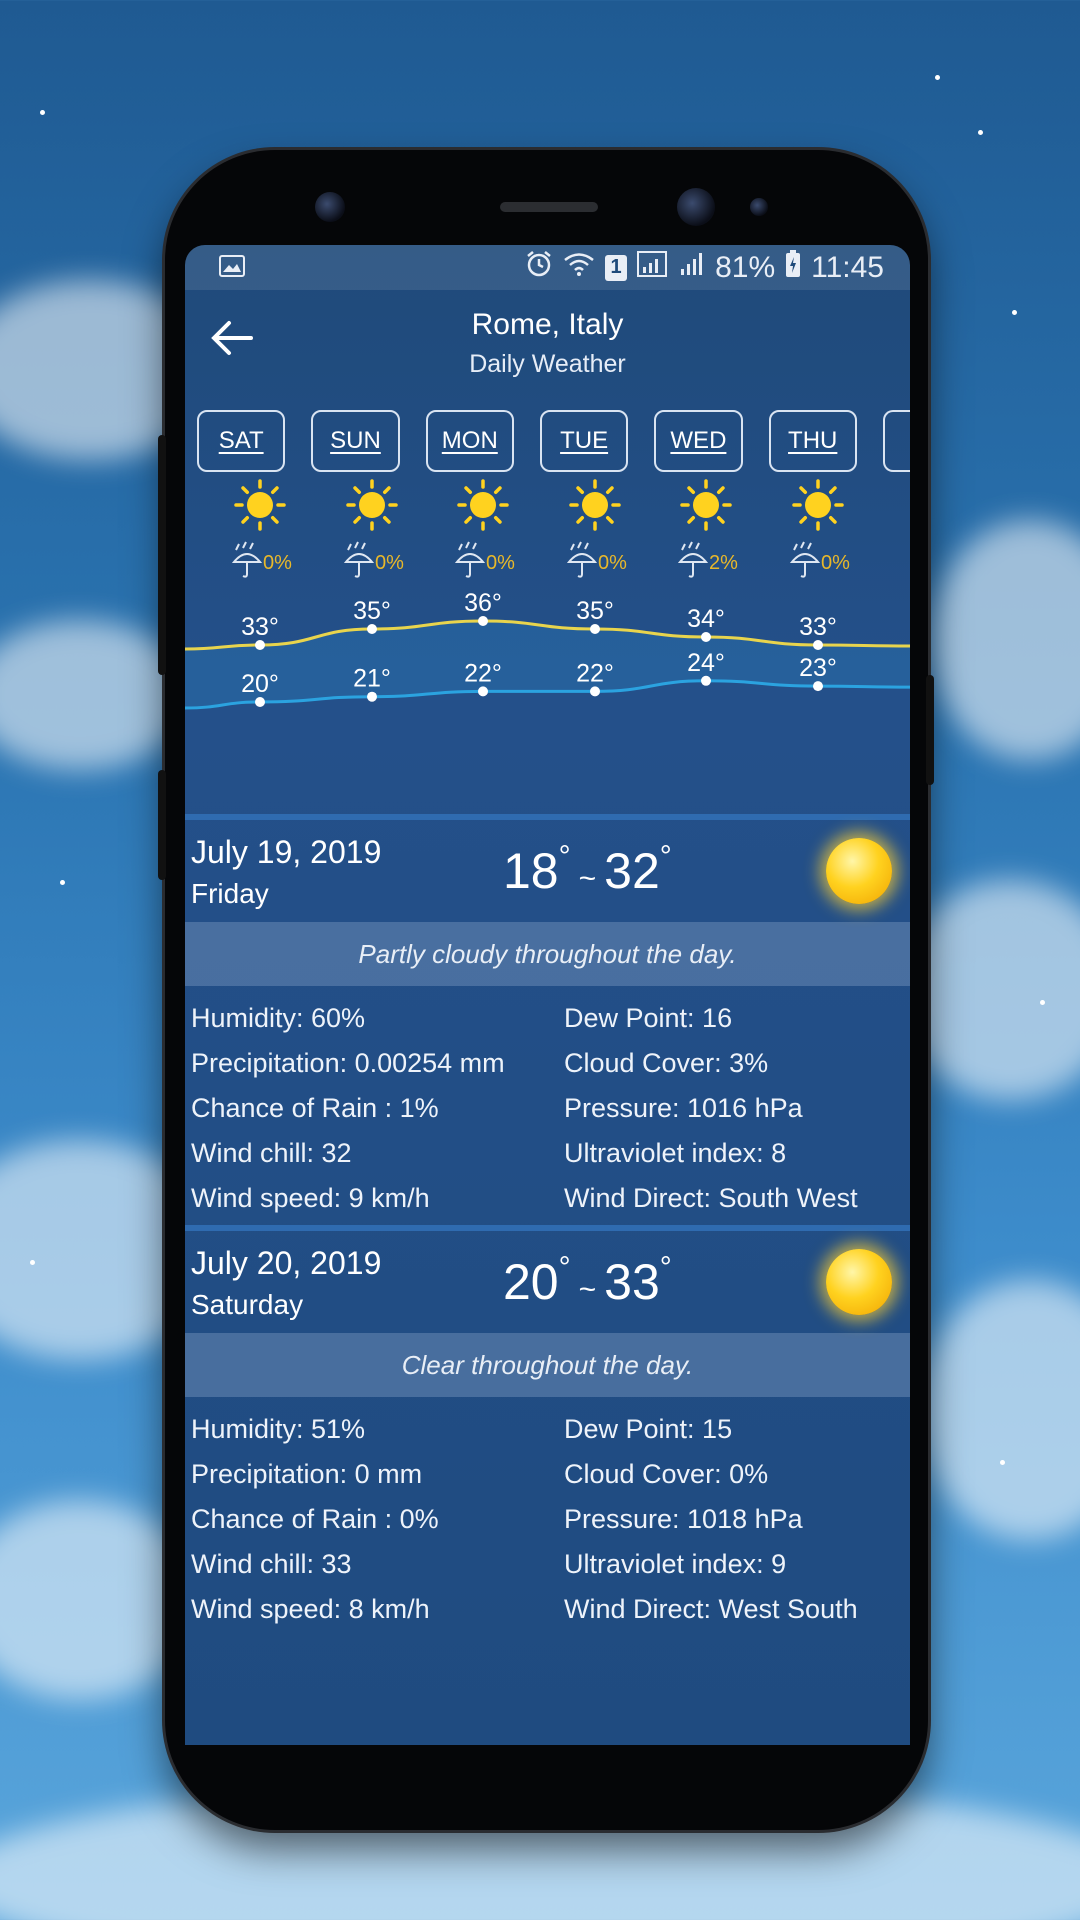 This screenshot has height=1920, width=1080. What do you see at coordinates (539, 268) in the screenshot?
I see `alarm-icon` at bounding box center [539, 268].